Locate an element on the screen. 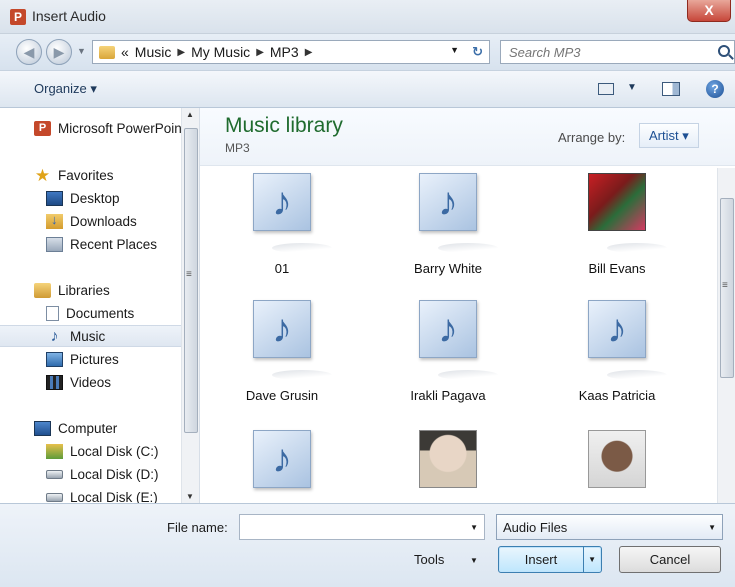 This screenshot has height=587, width=735. nav-item-desktop: Desktop is located at coordinates (122, 198).